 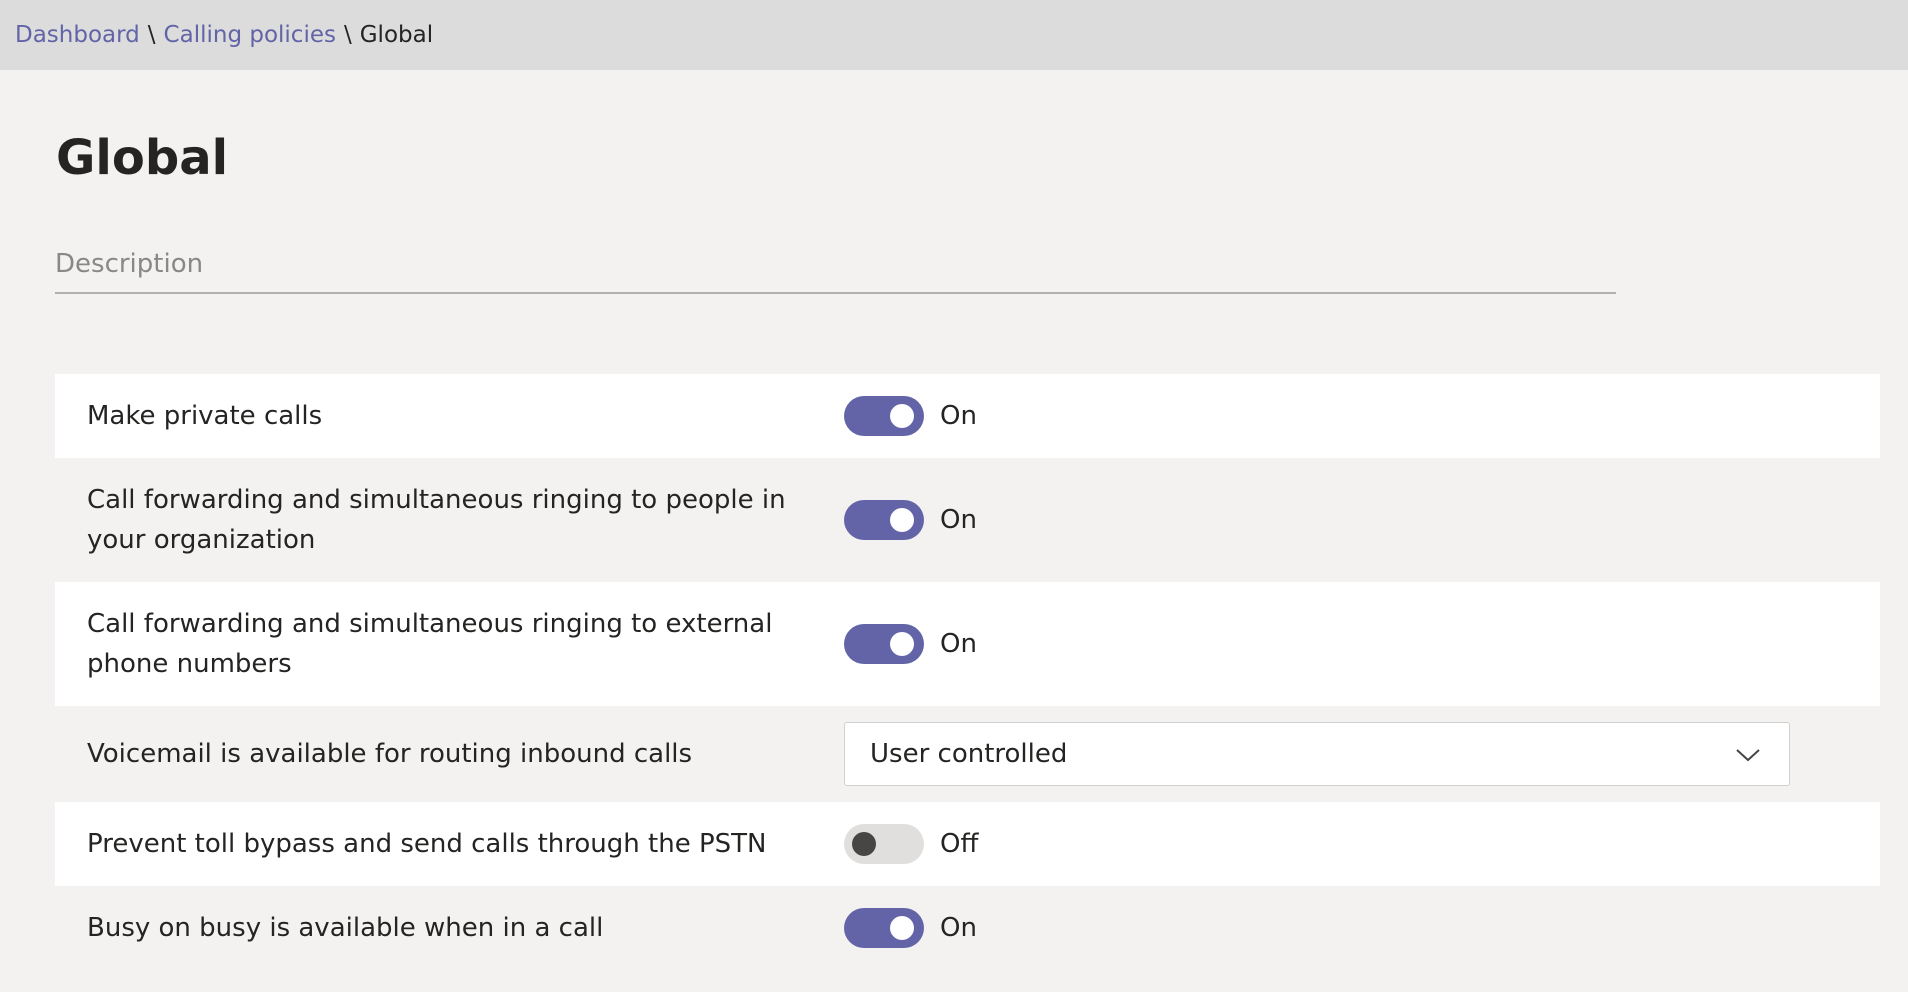 What do you see at coordinates (142, 158) in the screenshot?
I see `page-title: Global` at bounding box center [142, 158].